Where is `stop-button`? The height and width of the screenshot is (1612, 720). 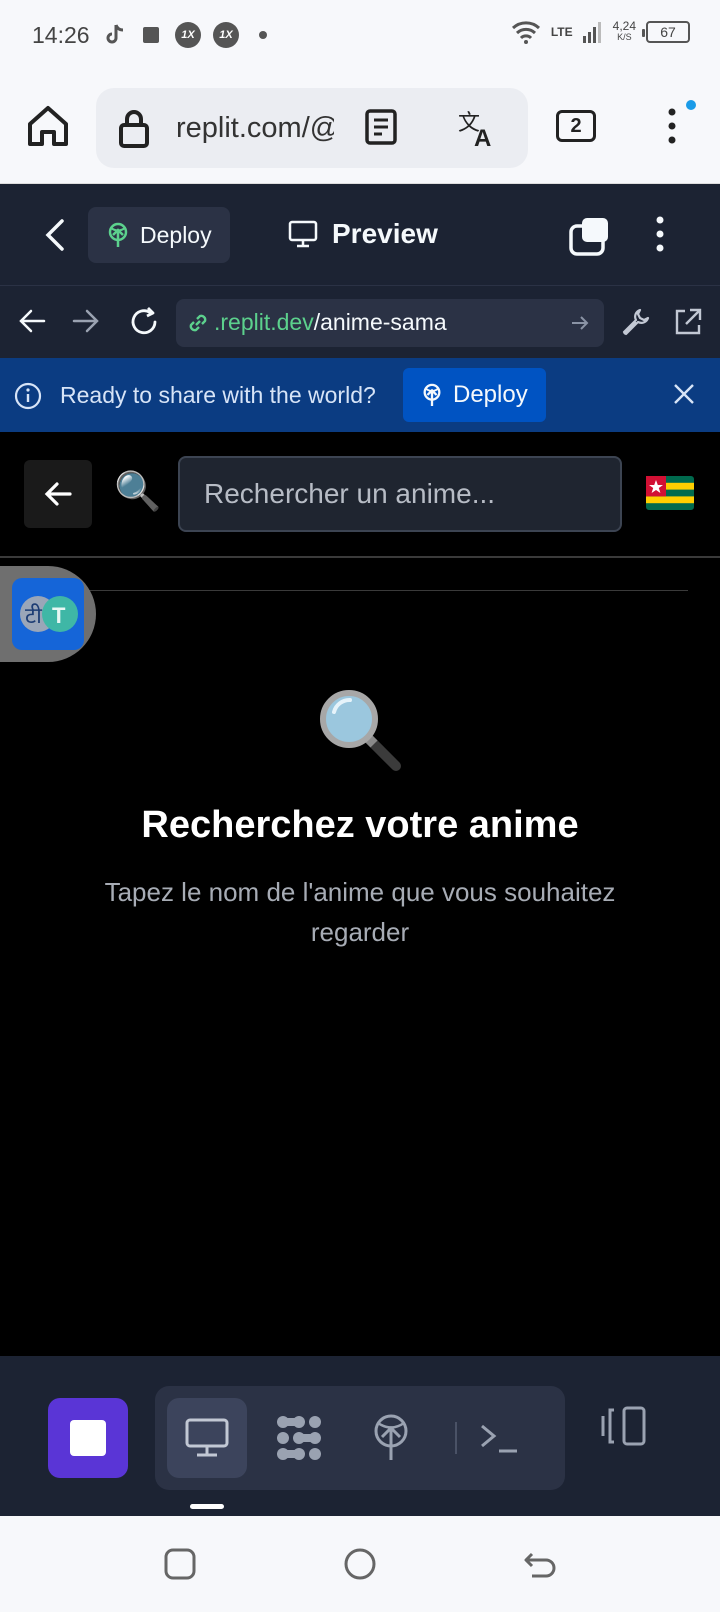 stop-button is located at coordinates (88, 1438).